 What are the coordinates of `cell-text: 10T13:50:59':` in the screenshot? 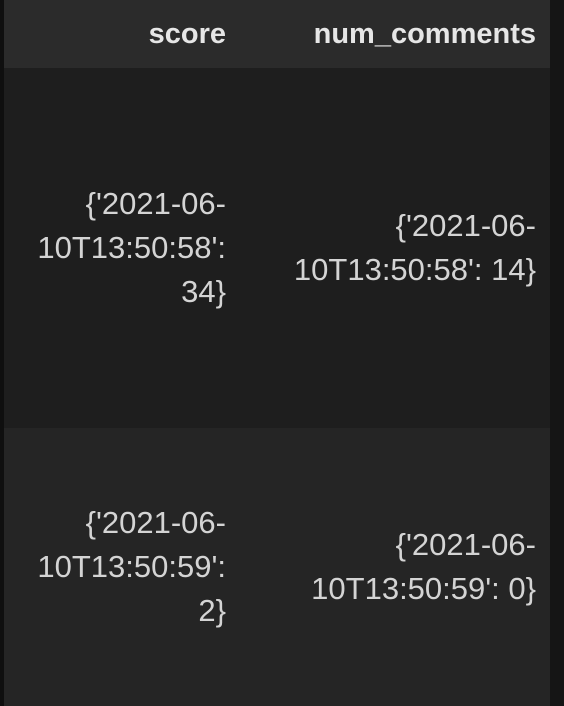 It's located at (131, 566).